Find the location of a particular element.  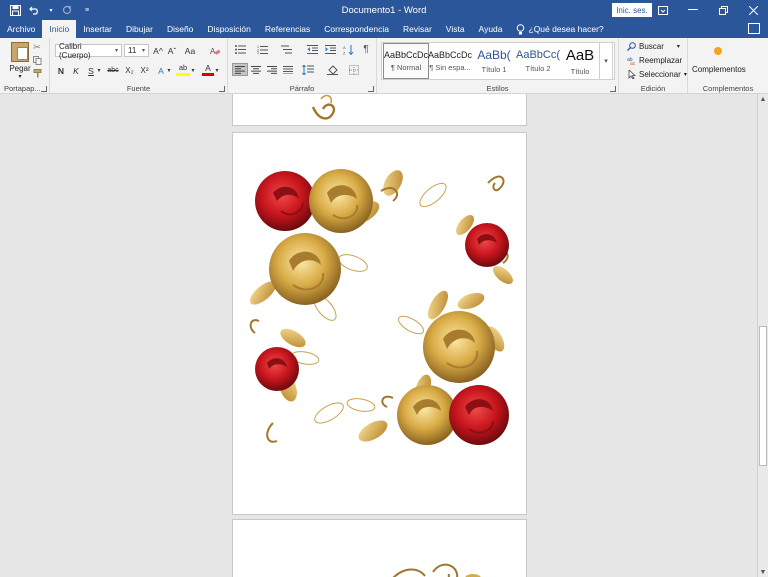

italic-button: K is located at coordinates (76, 70).